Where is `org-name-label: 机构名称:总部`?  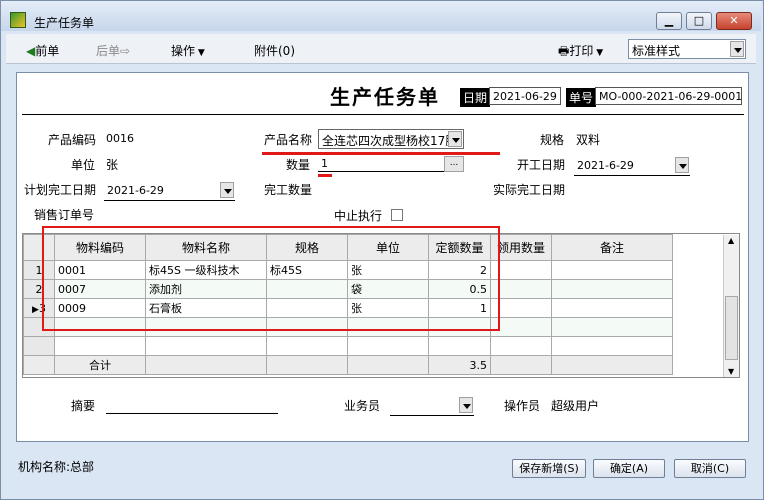
org-name-label: 机构名称:总部 is located at coordinates (56, 466).